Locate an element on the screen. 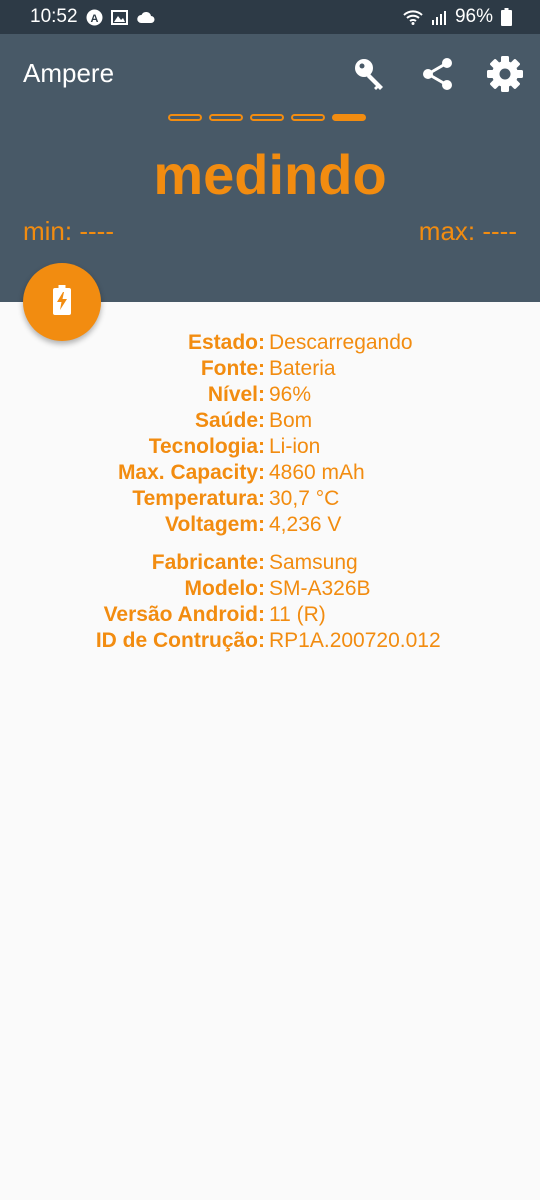 This screenshot has width=540, height=1200. status-bar-left: 10:52 A is located at coordinates (92, 17).